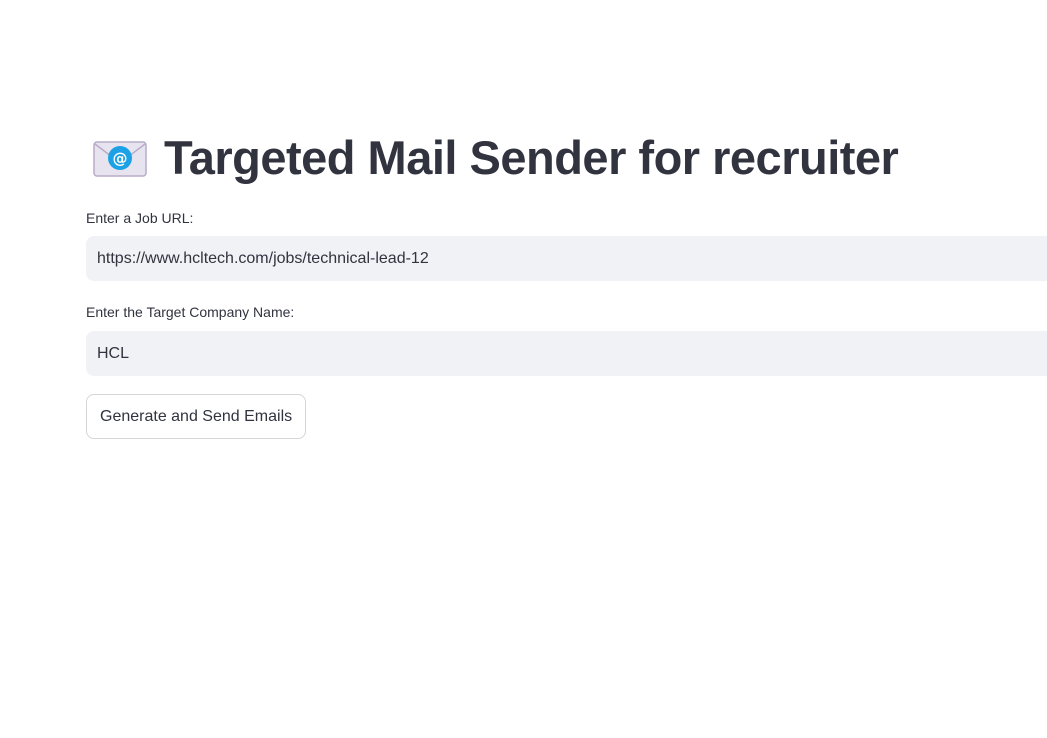  I want to click on envelope-with-at-icon: @, so click(120, 158).